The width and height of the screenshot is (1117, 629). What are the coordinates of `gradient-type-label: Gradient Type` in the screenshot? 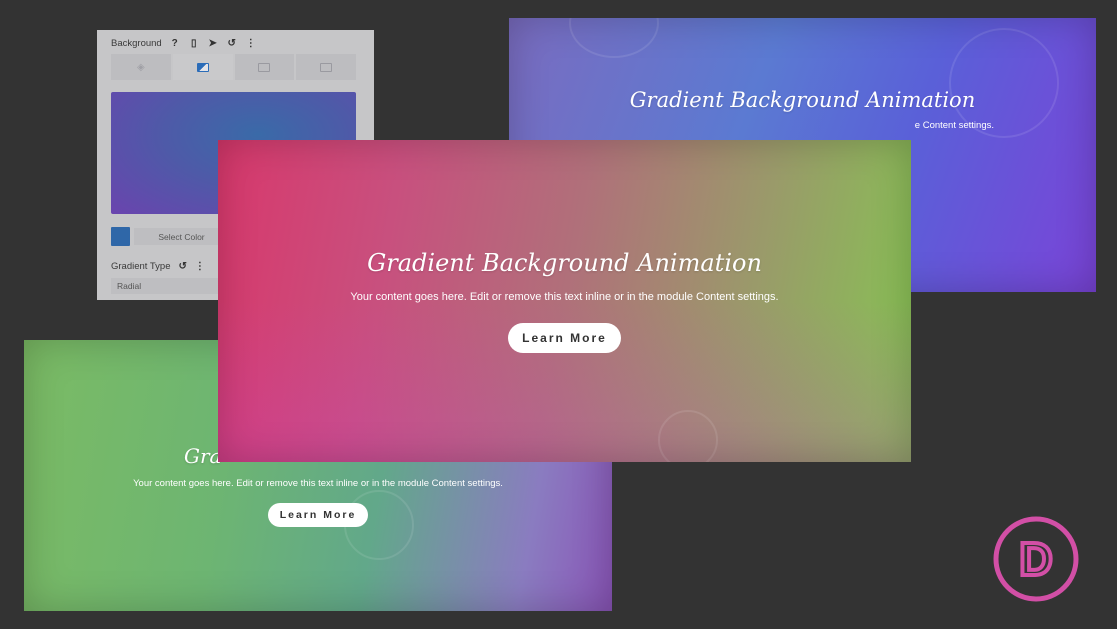 It's located at (141, 266).